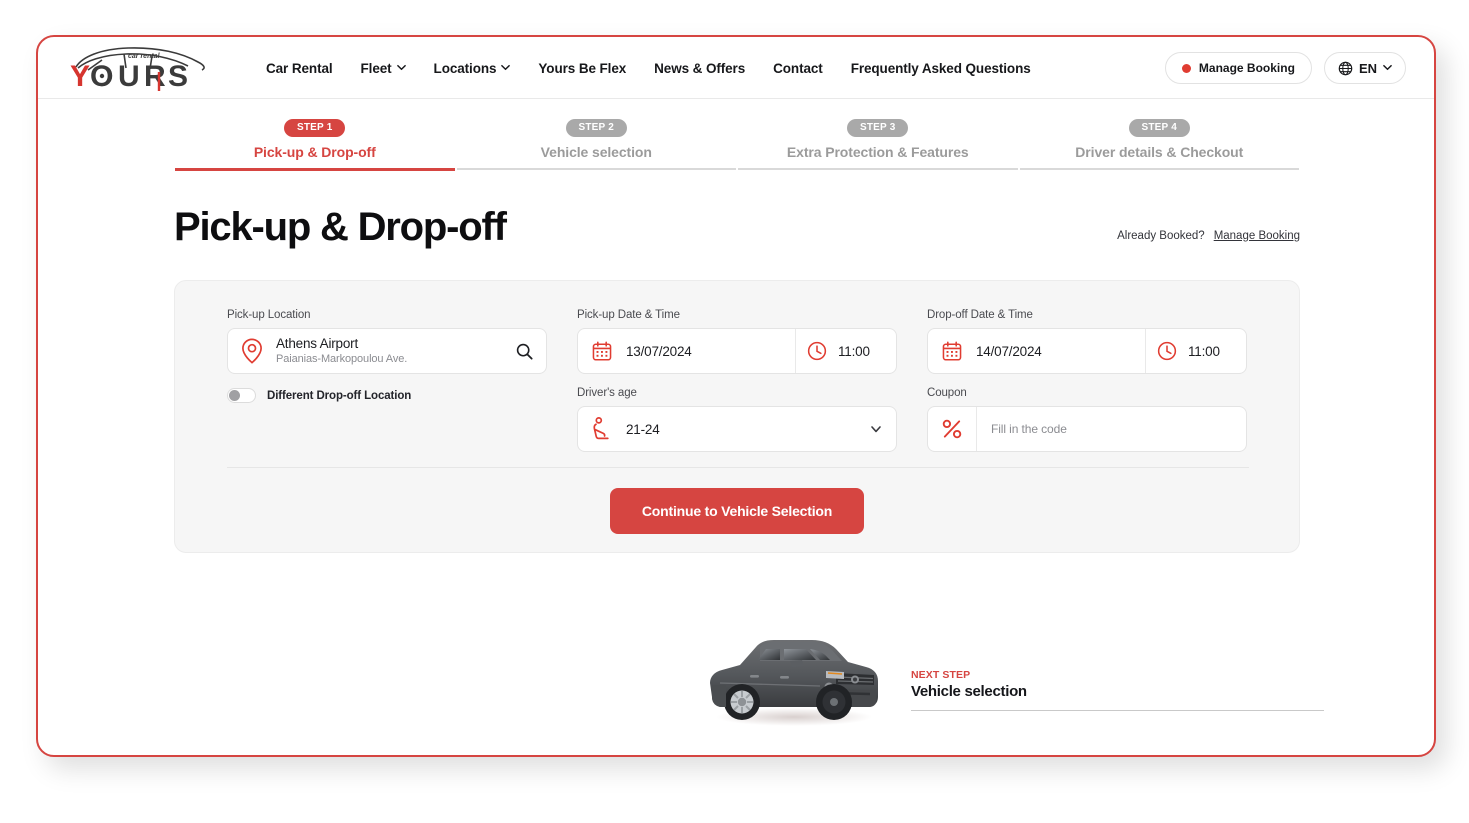 The height and width of the screenshot is (823, 1469). I want to click on step-badge: STEP 4, so click(1159, 128).